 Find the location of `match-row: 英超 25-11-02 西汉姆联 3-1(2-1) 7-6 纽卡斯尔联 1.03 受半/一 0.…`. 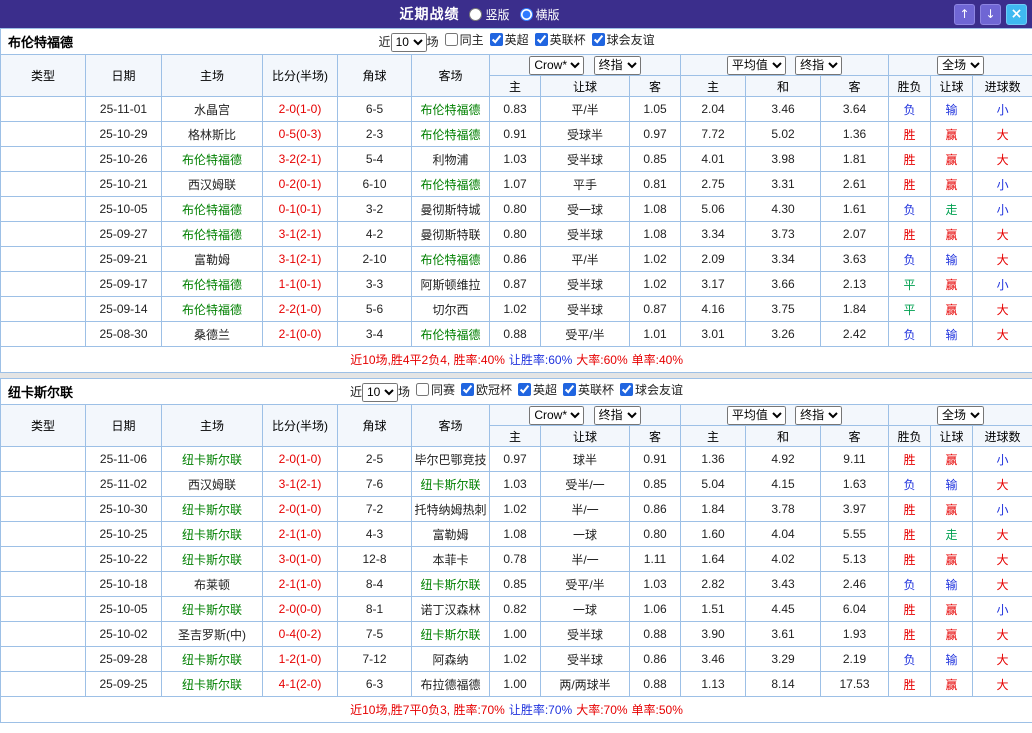

match-row: 英超 25-11-02 西汉姆联 3-1(2-1) 7-6 纽卡斯尔联 1.03 受半/一 0.… is located at coordinates (516, 484).